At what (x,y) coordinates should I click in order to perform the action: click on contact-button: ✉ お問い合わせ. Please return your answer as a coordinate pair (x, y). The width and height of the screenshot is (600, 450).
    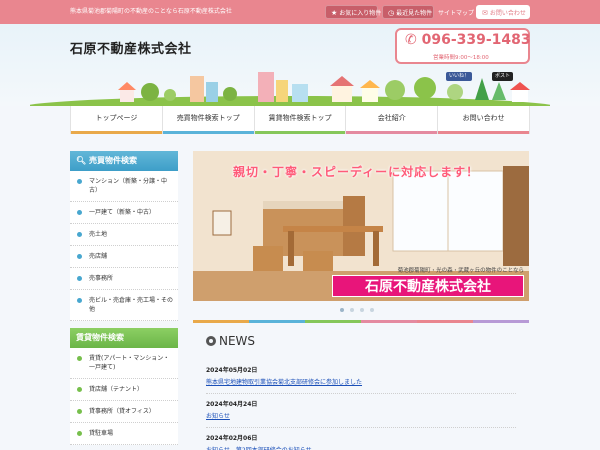
    Looking at the image, I should click on (503, 12).